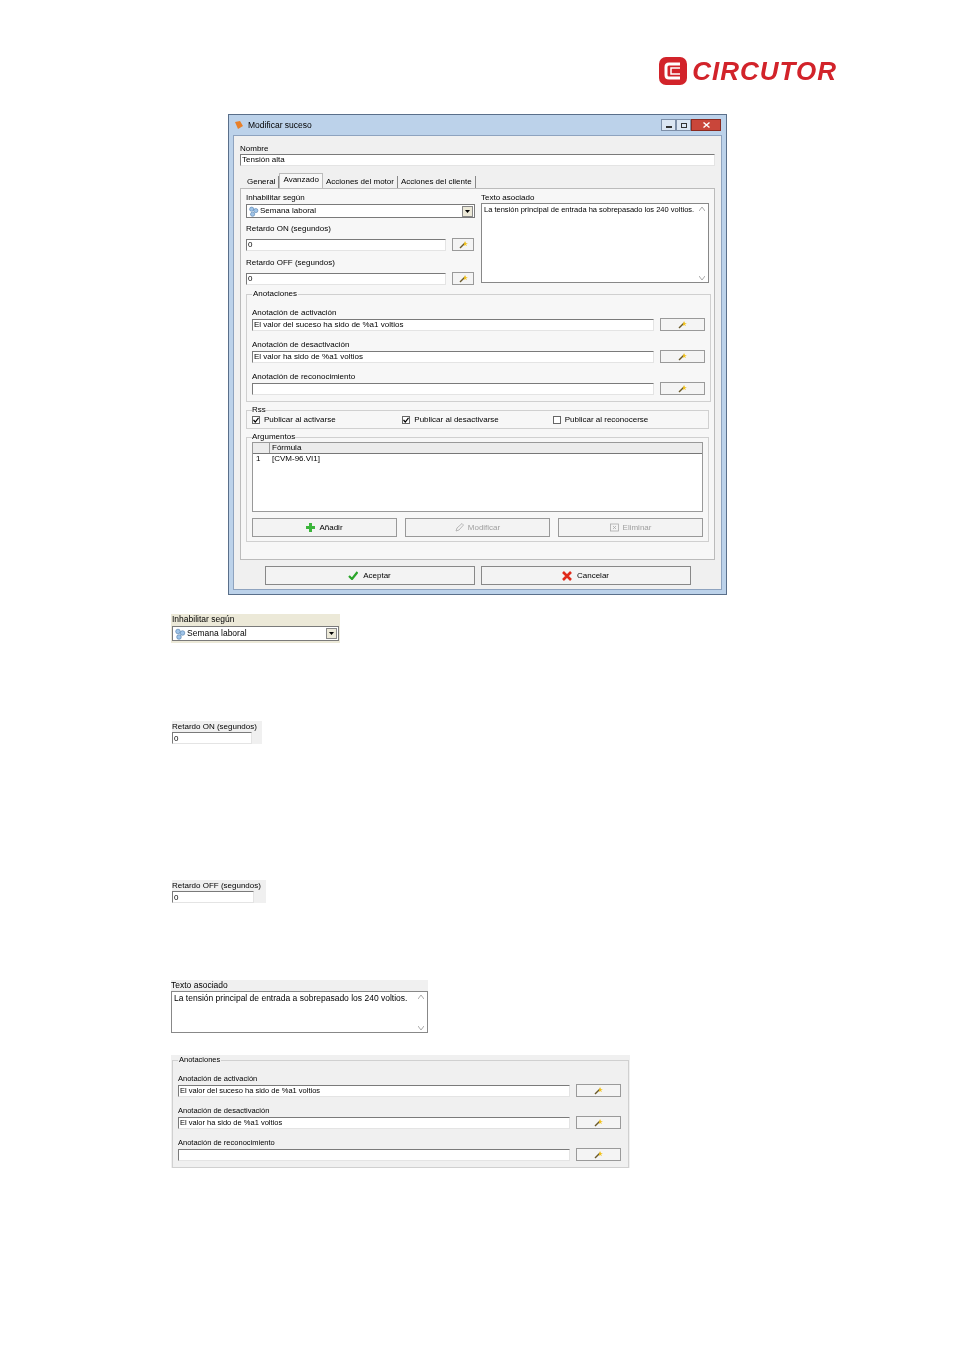  I want to click on text-field: Tensión alta, so click(477, 160).